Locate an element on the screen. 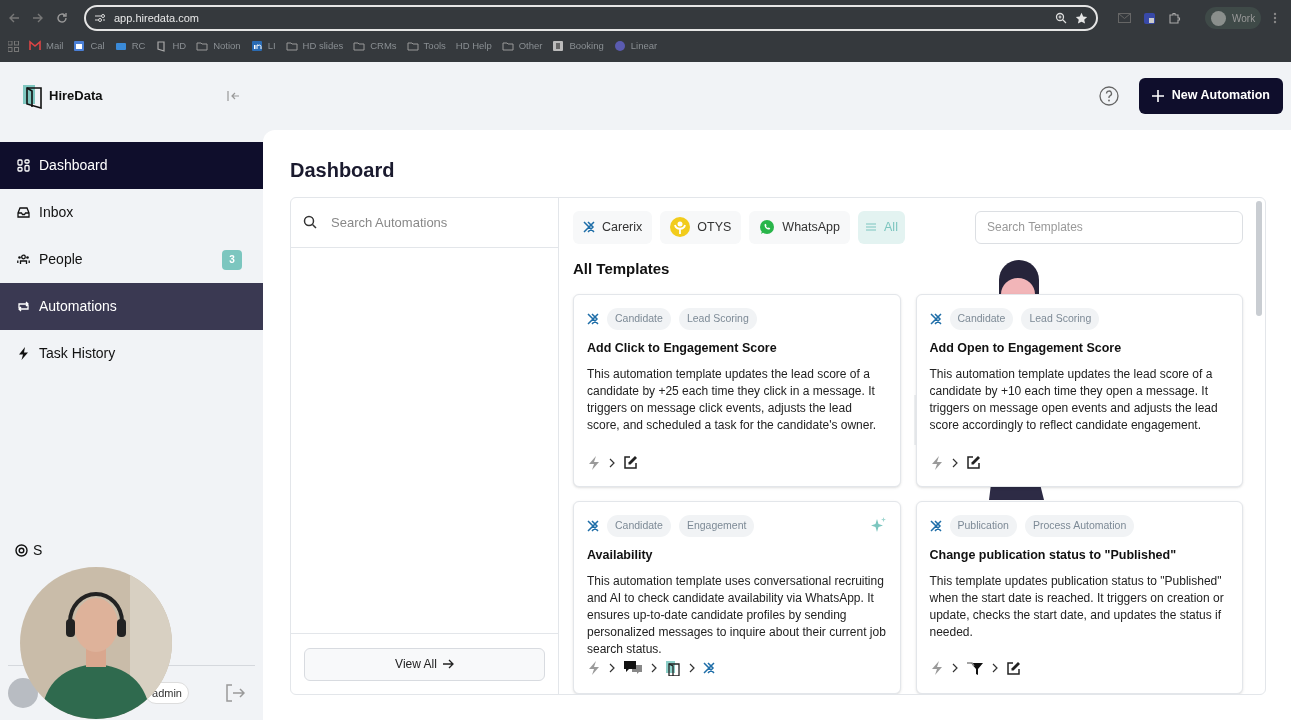  search-icon is located at coordinates (310, 222).